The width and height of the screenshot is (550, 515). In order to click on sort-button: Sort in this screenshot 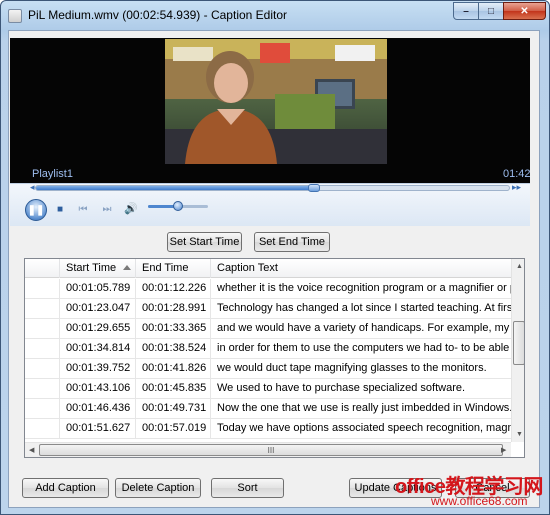, I will do `click(247, 488)`.